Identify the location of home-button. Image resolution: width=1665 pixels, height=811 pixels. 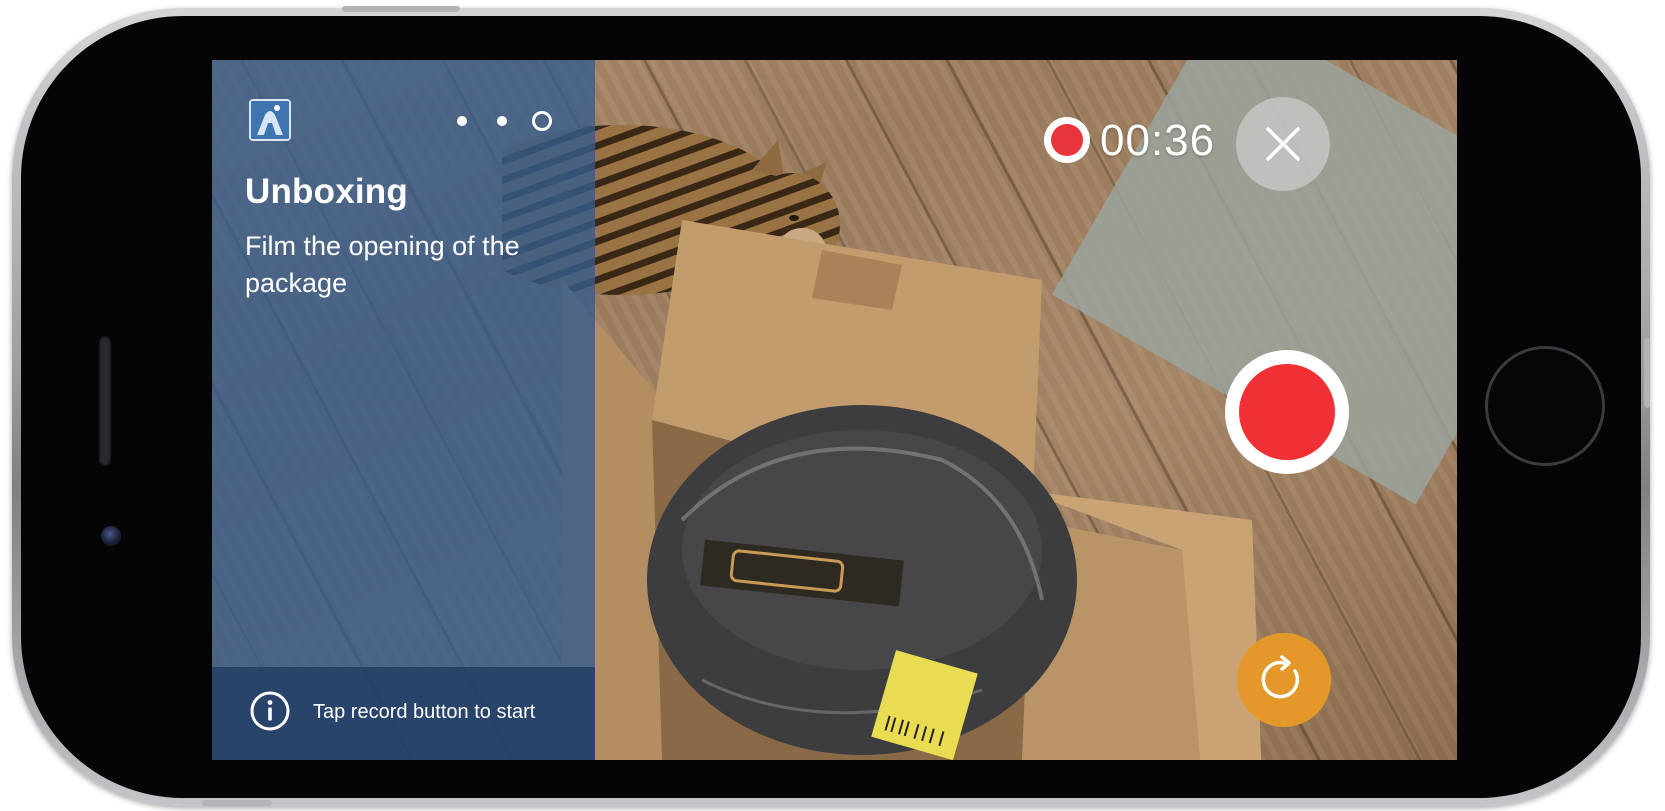
(1545, 406).